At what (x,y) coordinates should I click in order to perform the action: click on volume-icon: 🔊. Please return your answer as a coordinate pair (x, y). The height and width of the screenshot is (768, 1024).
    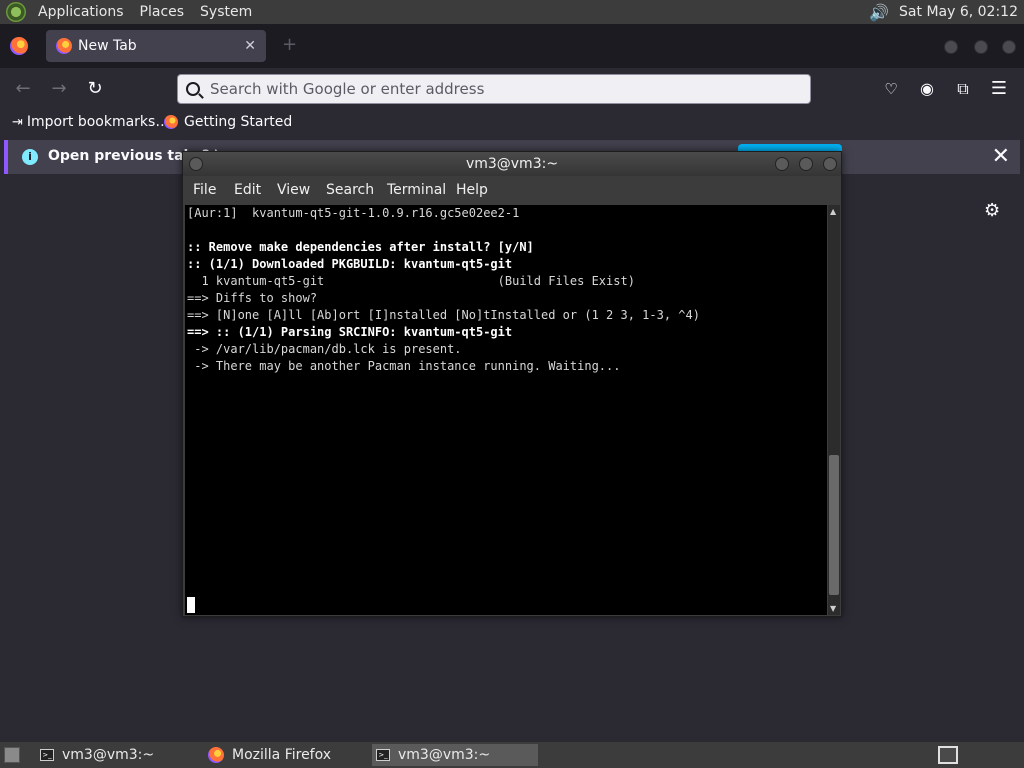
    Looking at the image, I should click on (879, 12).